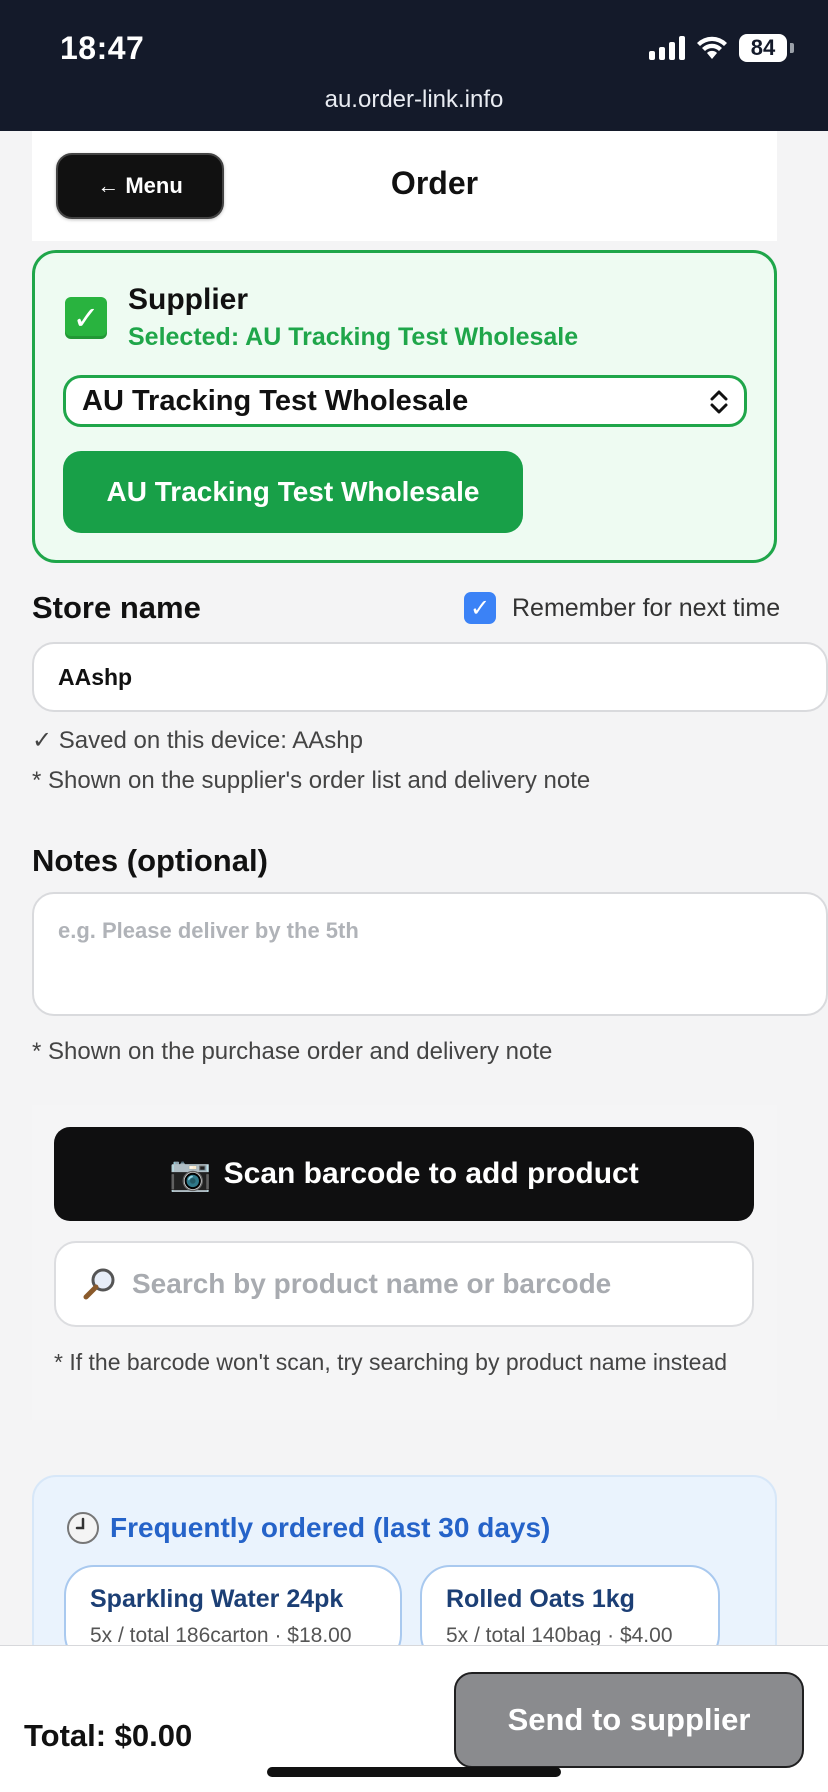 The height and width of the screenshot is (1792, 828). I want to click on store-name-label: Store name, so click(116, 607).